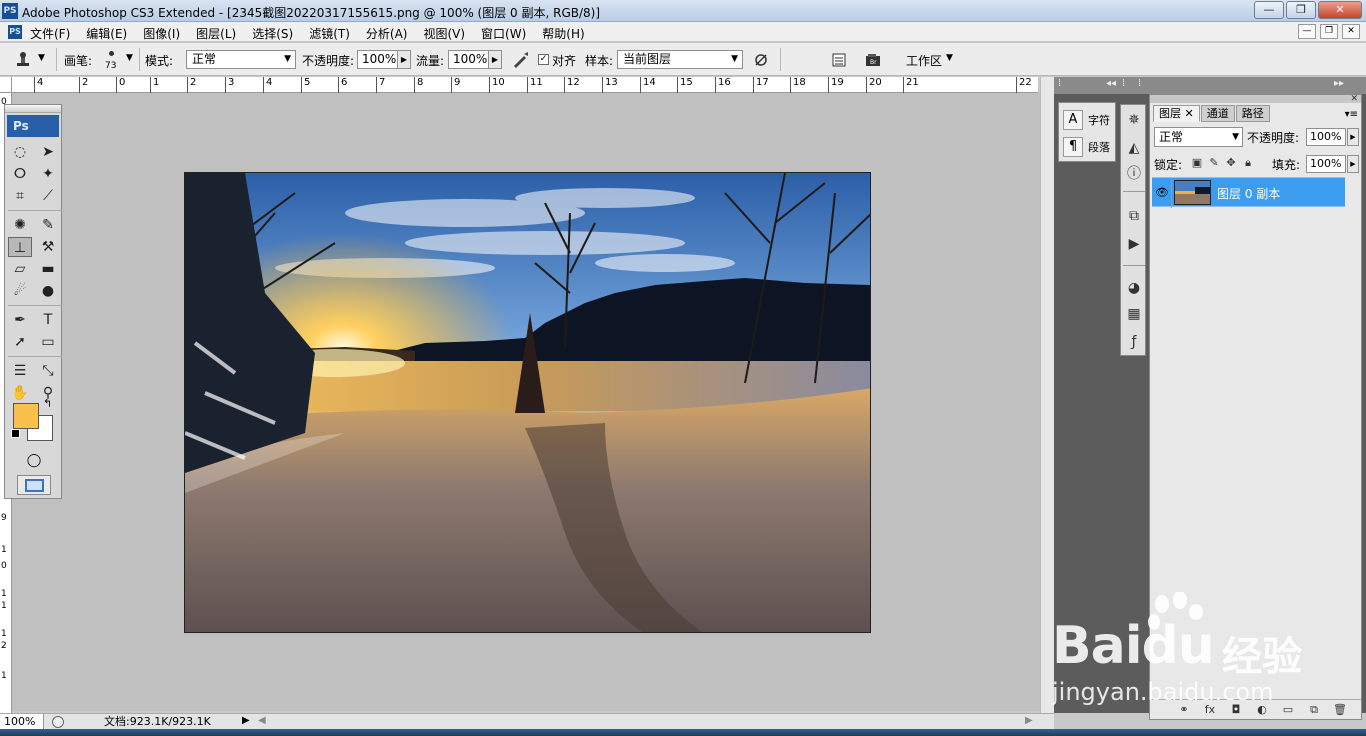  I want to click on panel-close-icon: ✕, so click(1354, 99).